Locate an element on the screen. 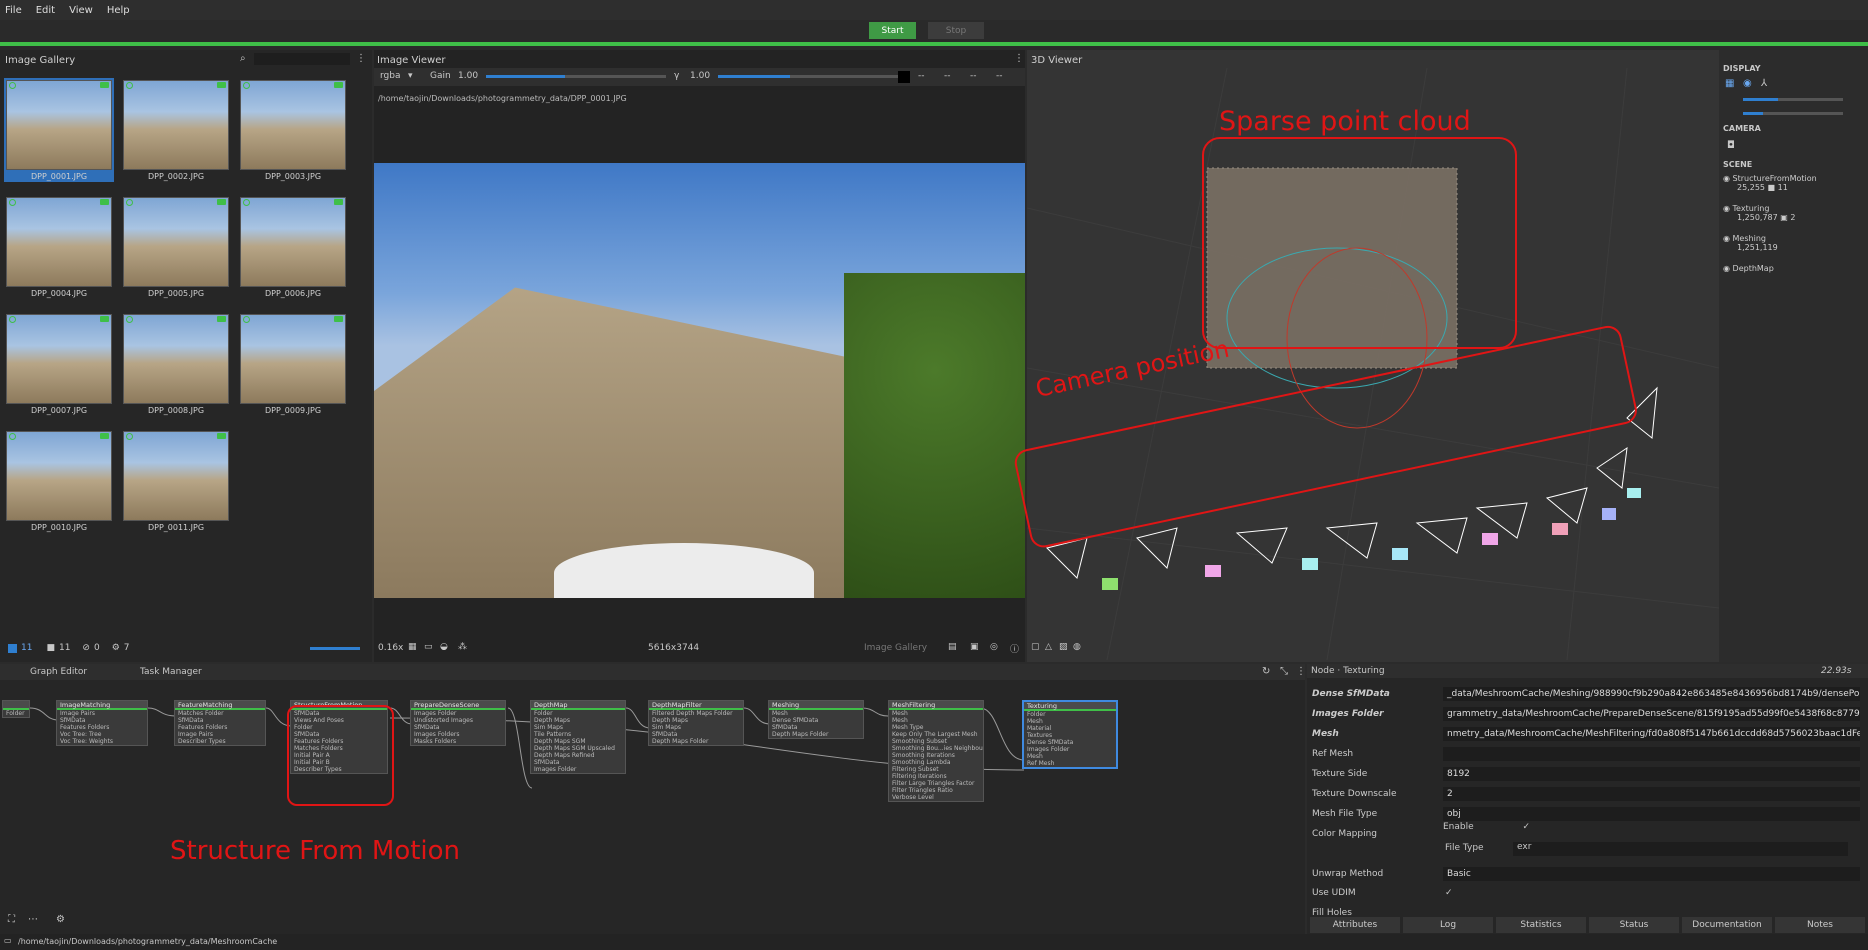 This screenshot has width=1868, height=950. node-port: Depth Maps SGM Upscaled is located at coordinates (578, 748).